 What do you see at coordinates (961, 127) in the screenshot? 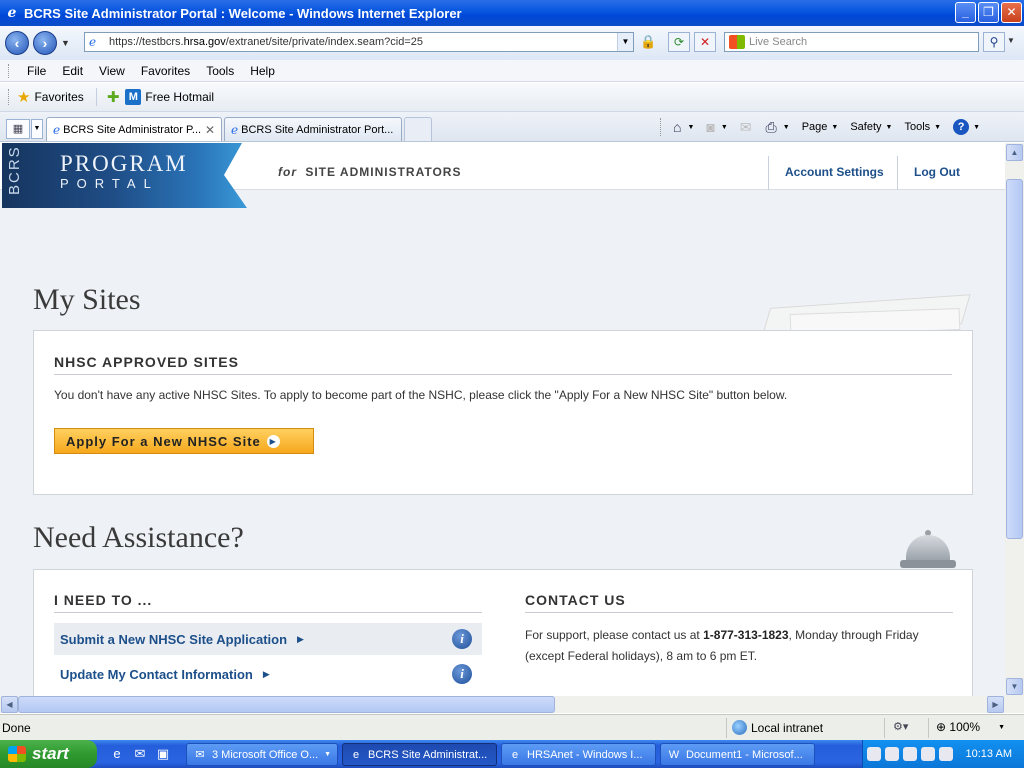
I see `help-icon: ?` at bounding box center [961, 127].